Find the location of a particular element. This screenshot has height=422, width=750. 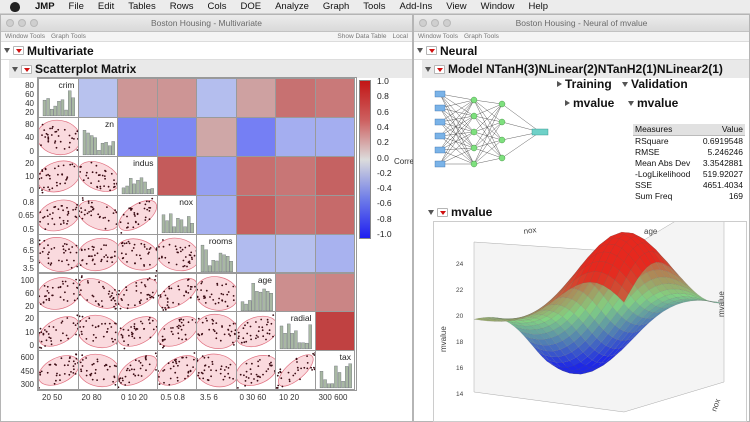

multivariate-outline: Multivariate is located at coordinates (206, 51).